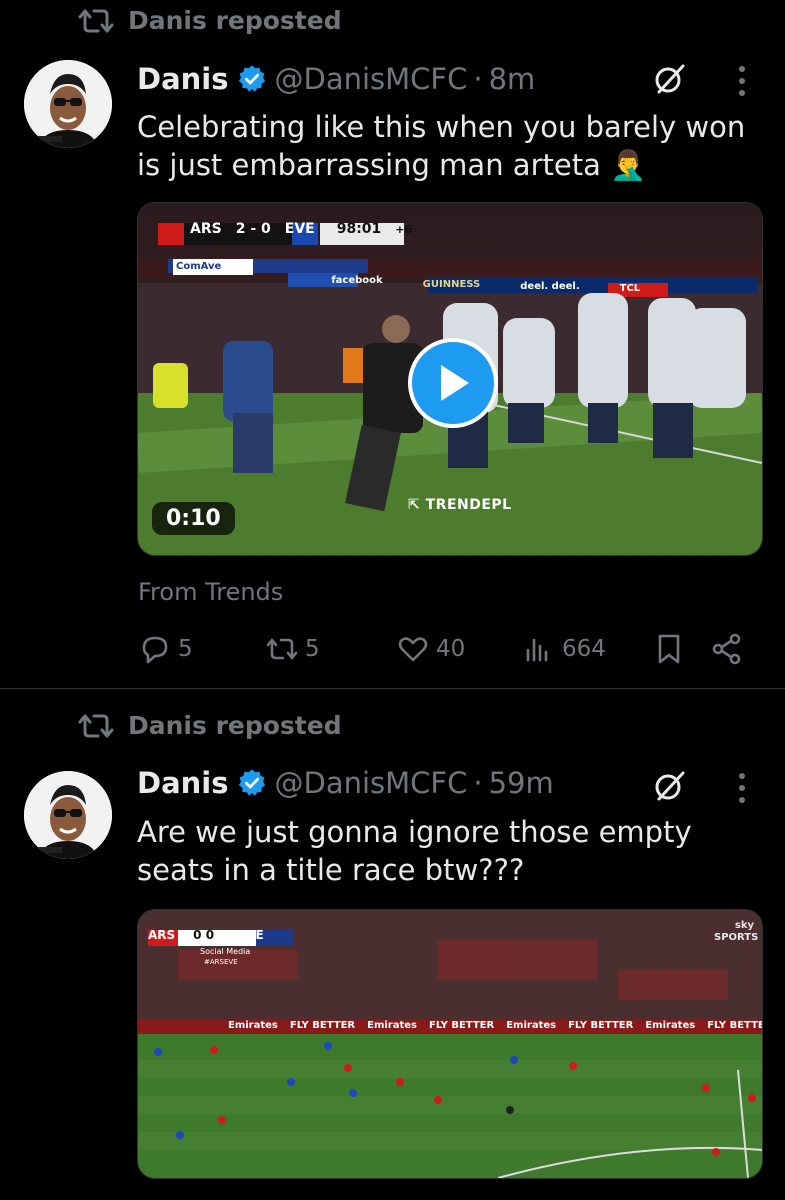 This screenshot has height=1200, width=785. What do you see at coordinates (521, 783) in the screenshot?
I see `post-time: 59m` at bounding box center [521, 783].